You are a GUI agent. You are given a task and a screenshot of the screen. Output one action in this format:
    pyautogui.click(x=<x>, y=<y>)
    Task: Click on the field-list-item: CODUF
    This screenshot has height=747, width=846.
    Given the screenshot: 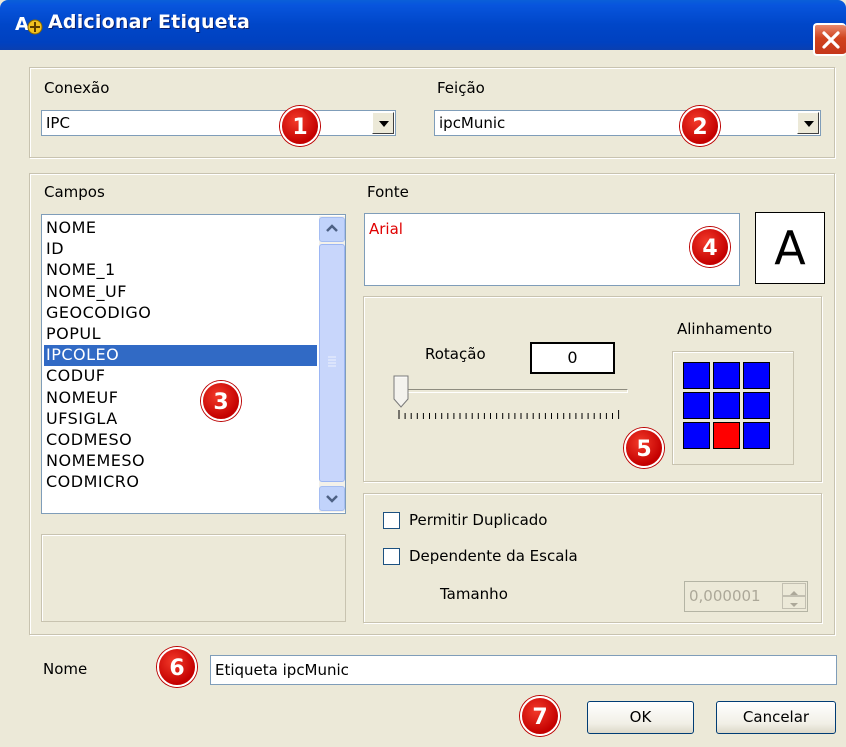 What is the action you would take?
    pyautogui.click(x=180, y=376)
    